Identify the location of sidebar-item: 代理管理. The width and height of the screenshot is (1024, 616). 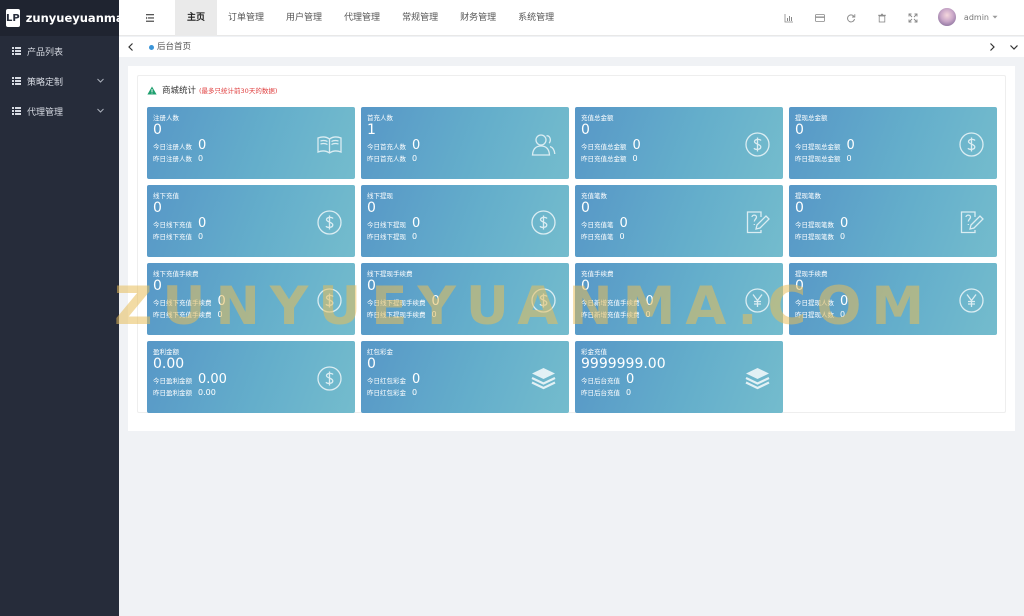
(59, 111).